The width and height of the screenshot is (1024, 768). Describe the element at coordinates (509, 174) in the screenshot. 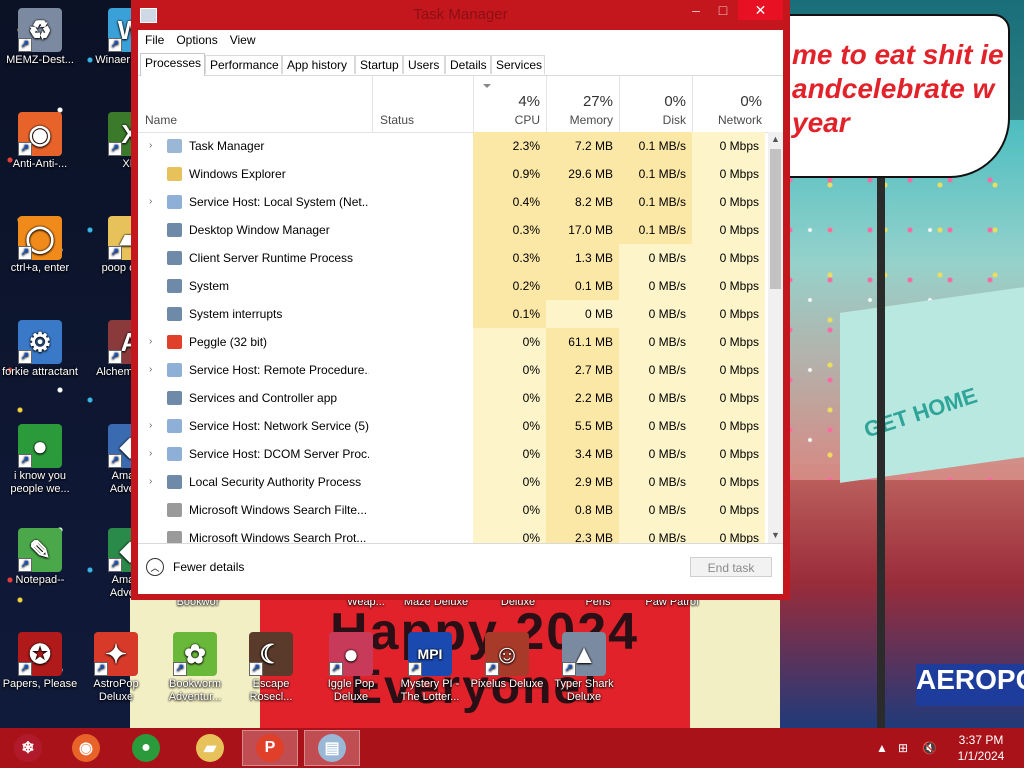

I see `process-cpu: 0.9%` at that location.